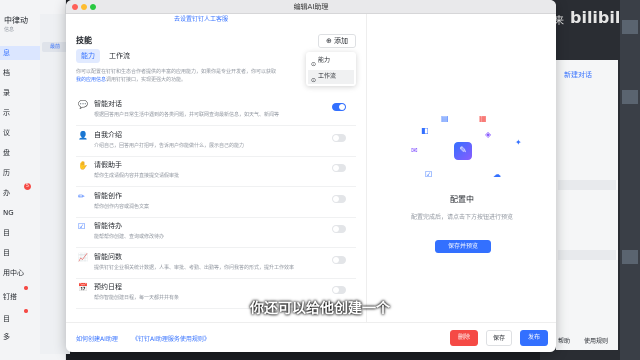 The width and height of the screenshot is (640, 360). What do you see at coordinates (83, 287) in the screenshot?
I see `skill-icon: 📅` at bounding box center [83, 287].